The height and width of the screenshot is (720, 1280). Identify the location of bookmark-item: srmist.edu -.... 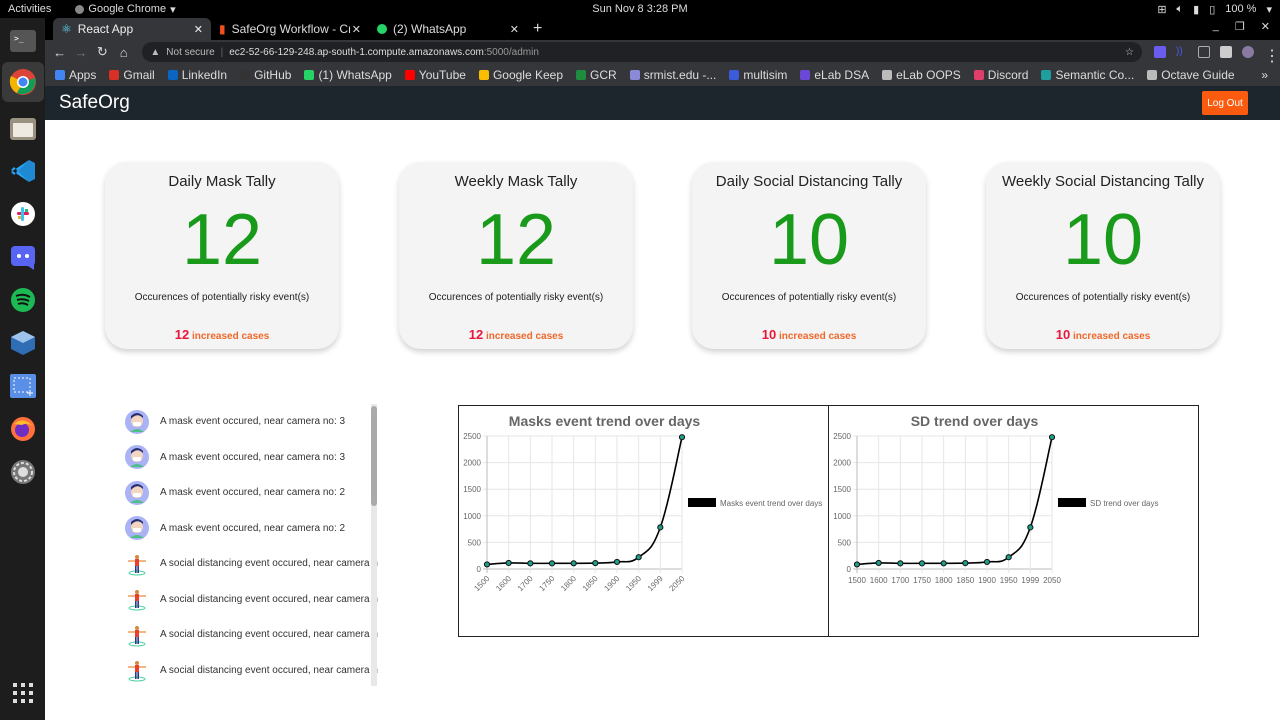
(672, 75).